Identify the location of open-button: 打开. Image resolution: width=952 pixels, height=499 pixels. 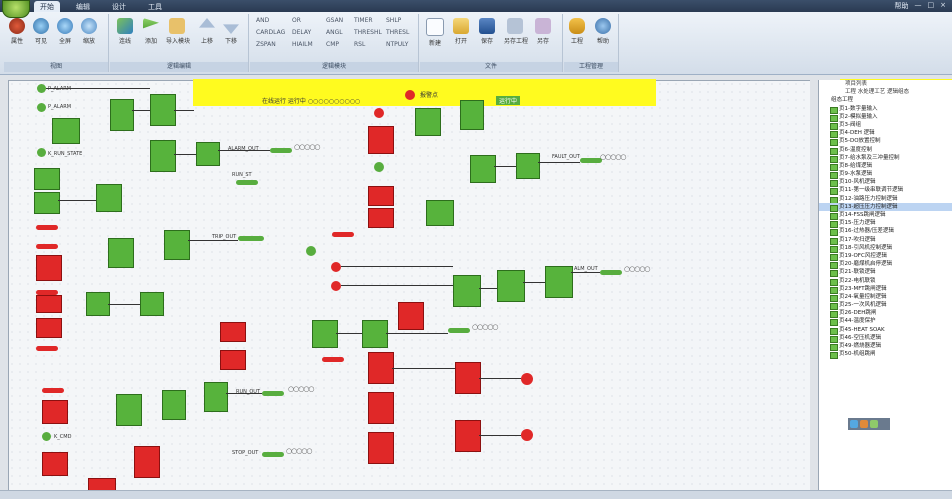
(461, 31).